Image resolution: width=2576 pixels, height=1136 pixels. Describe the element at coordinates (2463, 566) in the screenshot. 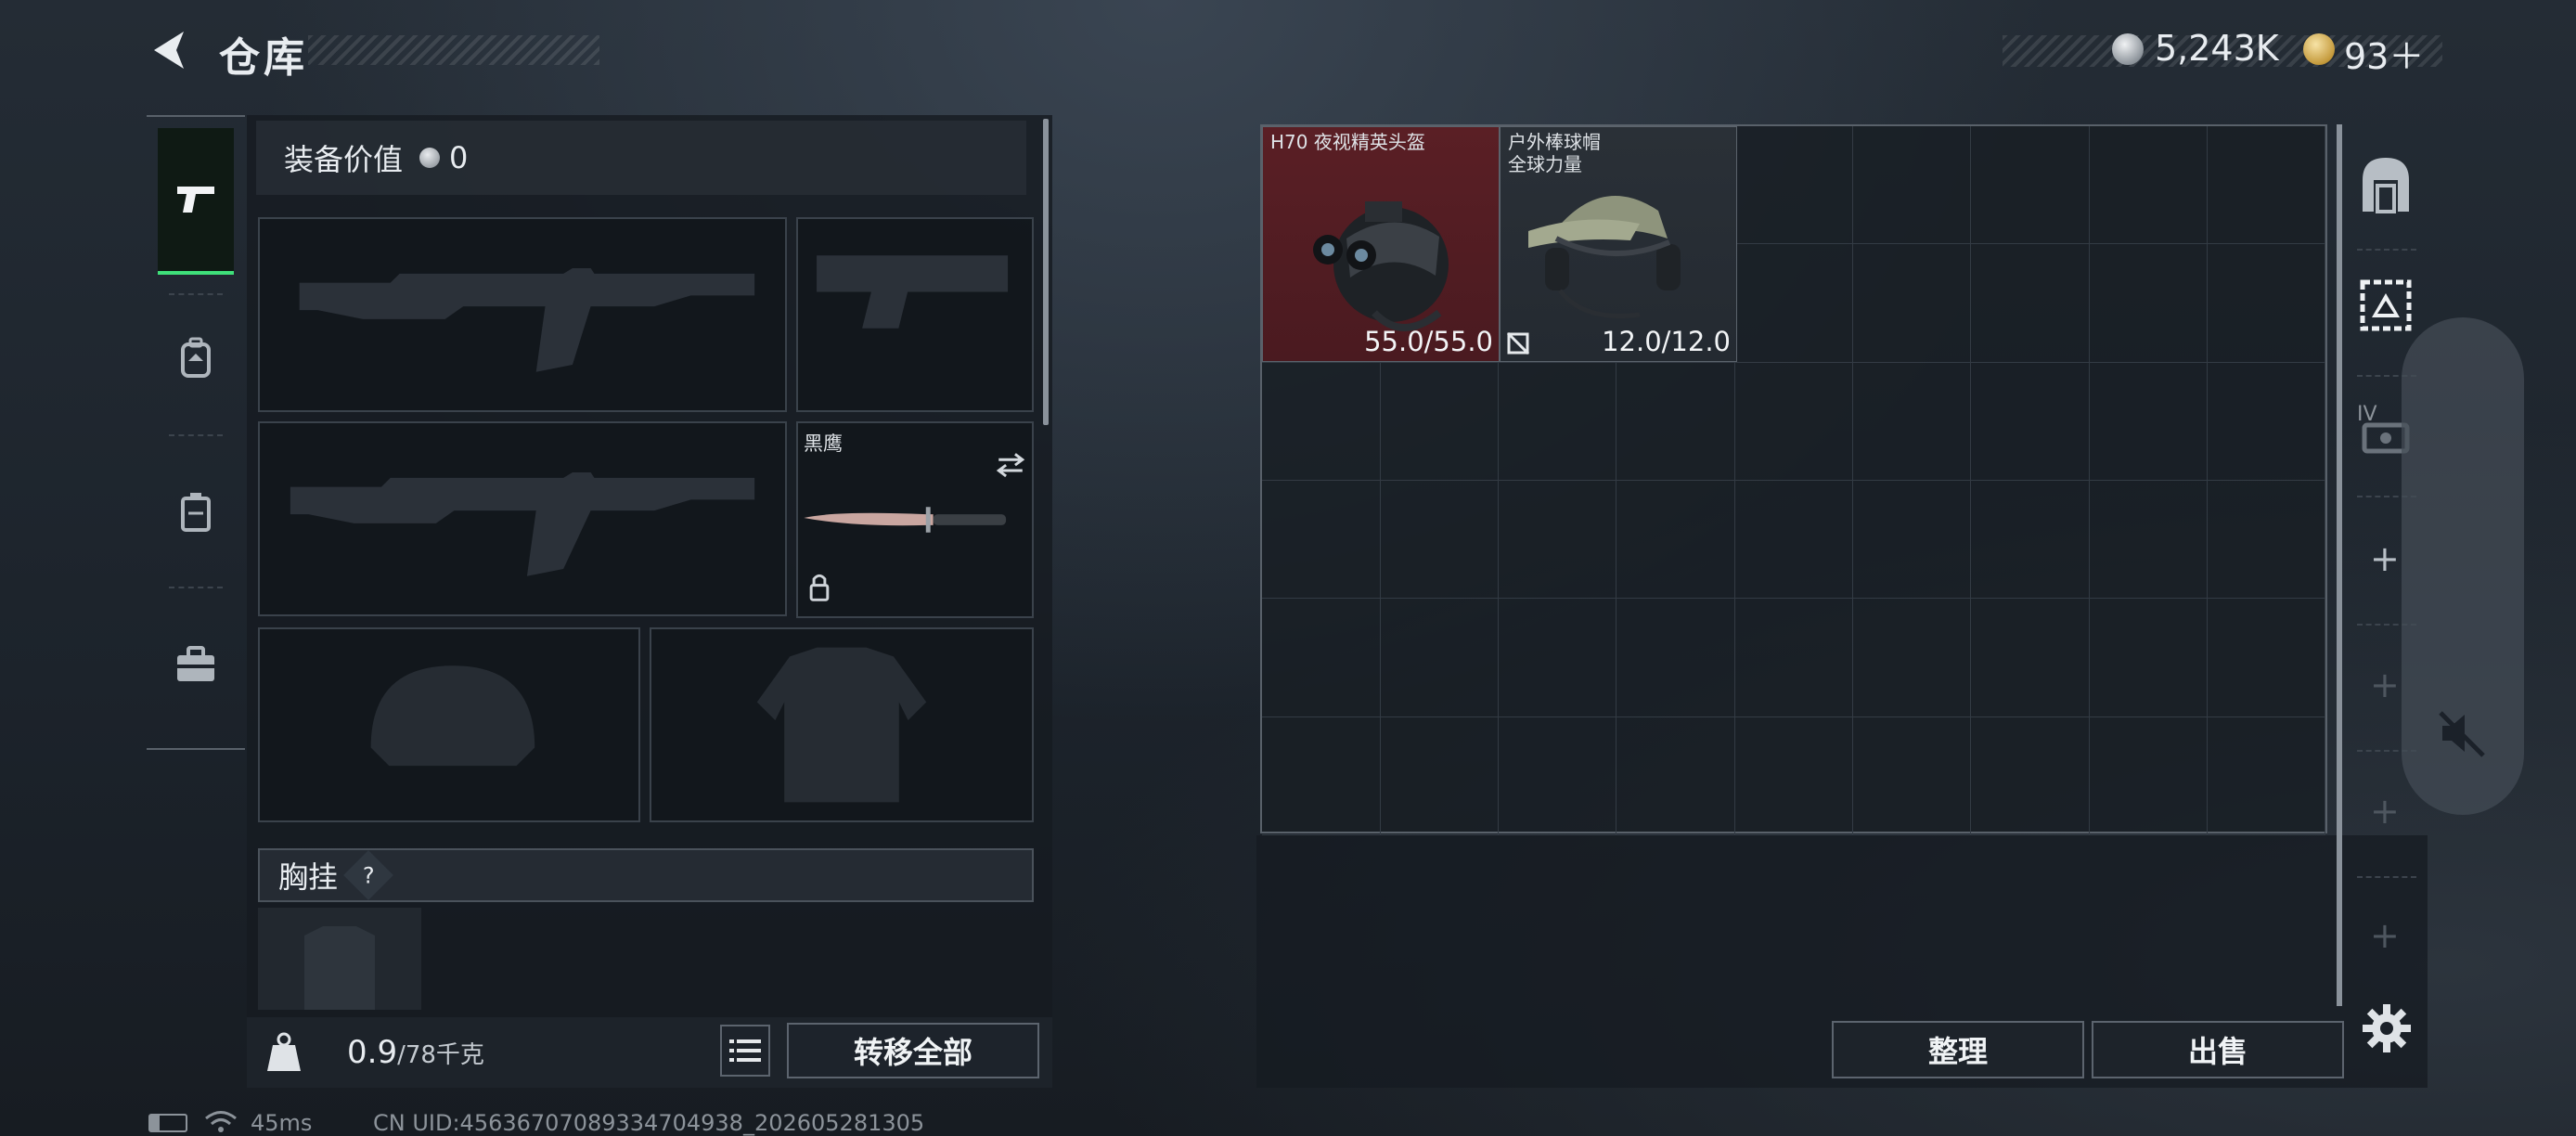

I see `floating-control-panel` at that location.